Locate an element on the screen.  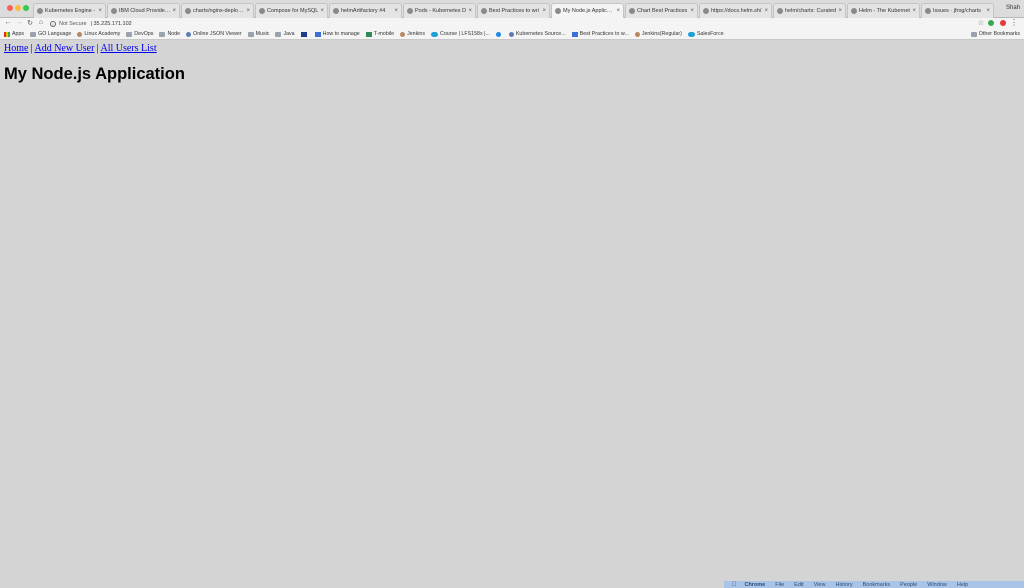
tab-title: My Node.js Applicatio is located at coordinates (589, 11).